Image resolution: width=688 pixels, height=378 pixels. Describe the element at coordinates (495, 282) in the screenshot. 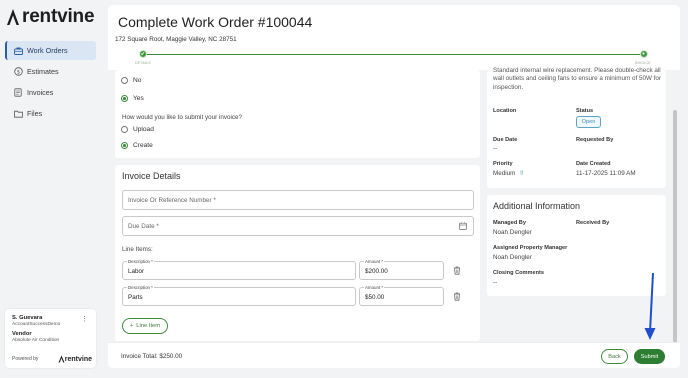

I see `closing-comments-value: --` at that location.